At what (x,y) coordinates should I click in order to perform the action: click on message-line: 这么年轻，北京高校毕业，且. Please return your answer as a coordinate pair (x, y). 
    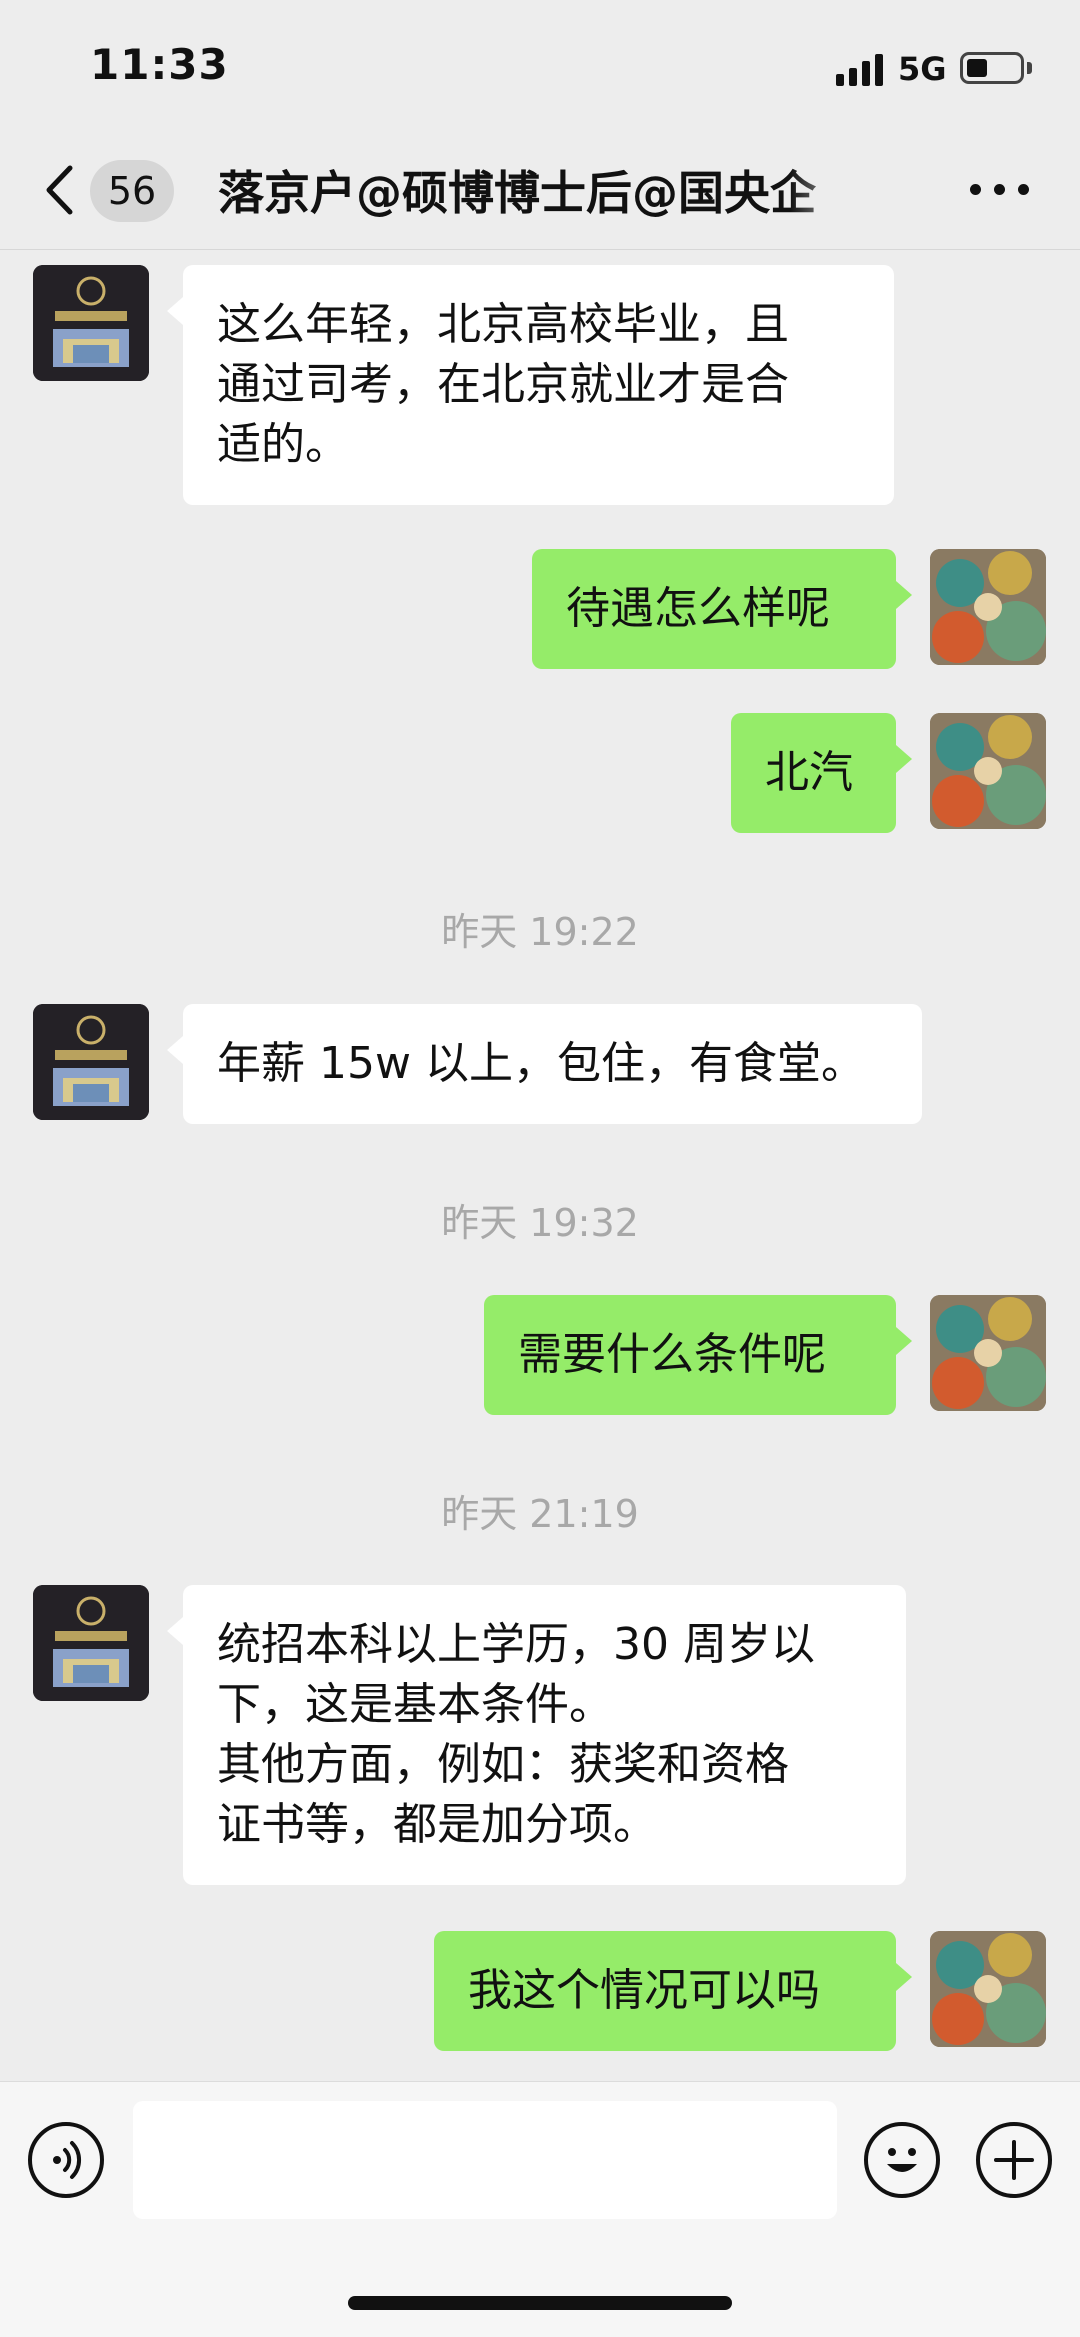
    Looking at the image, I should click on (503, 324).